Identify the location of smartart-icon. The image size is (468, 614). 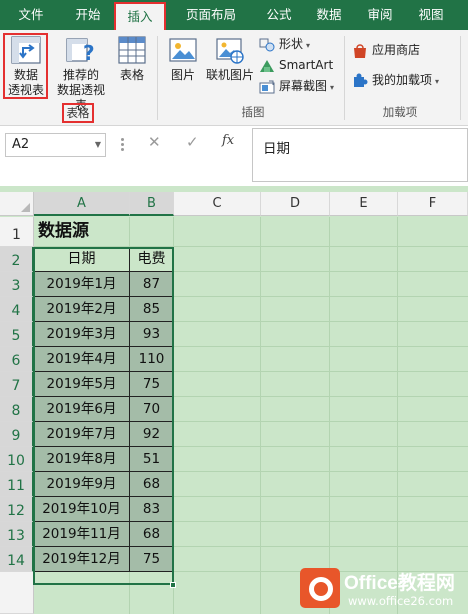
(267, 65).